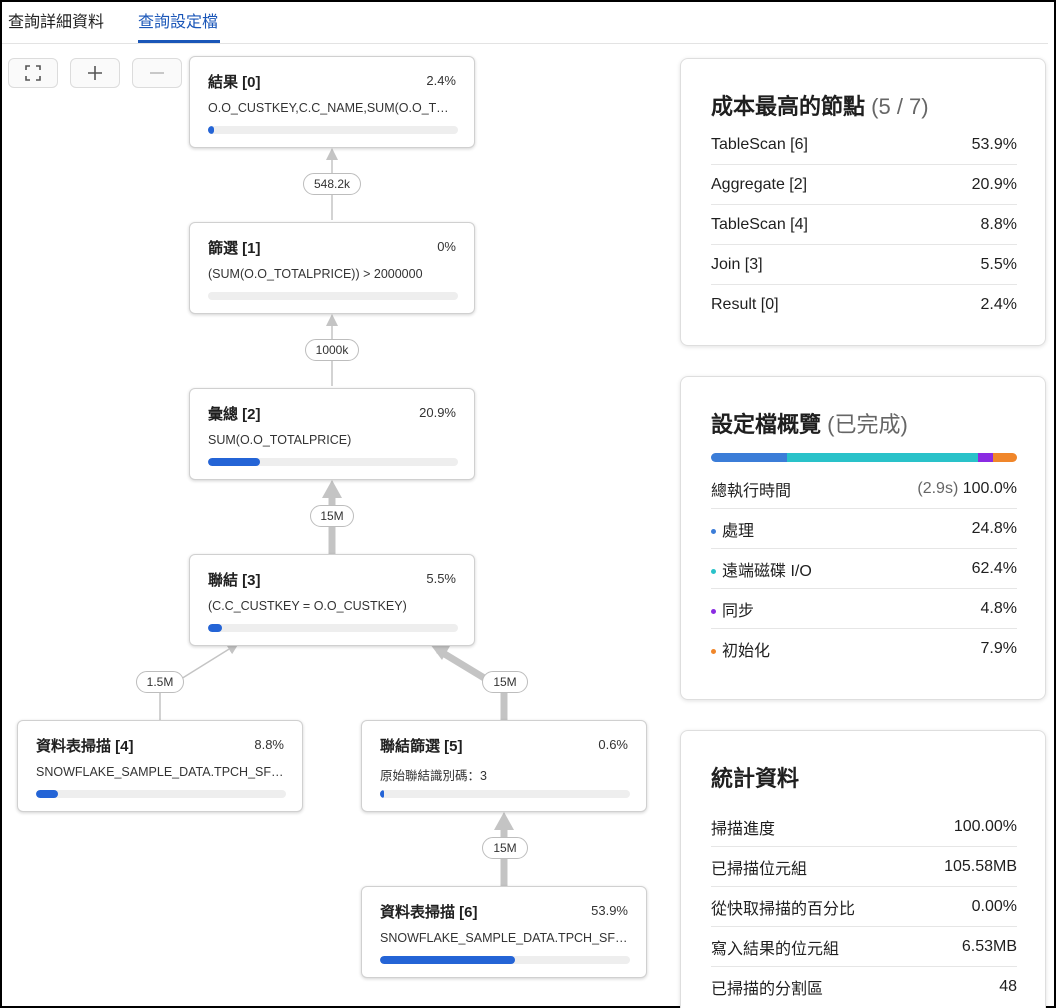 The height and width of the screenshot is (1008, 1056). What do you see at coordinates (989, 488) in the screenshot?
I see `total-execution-percent: 100.0%` at bounding box center [989, 488].